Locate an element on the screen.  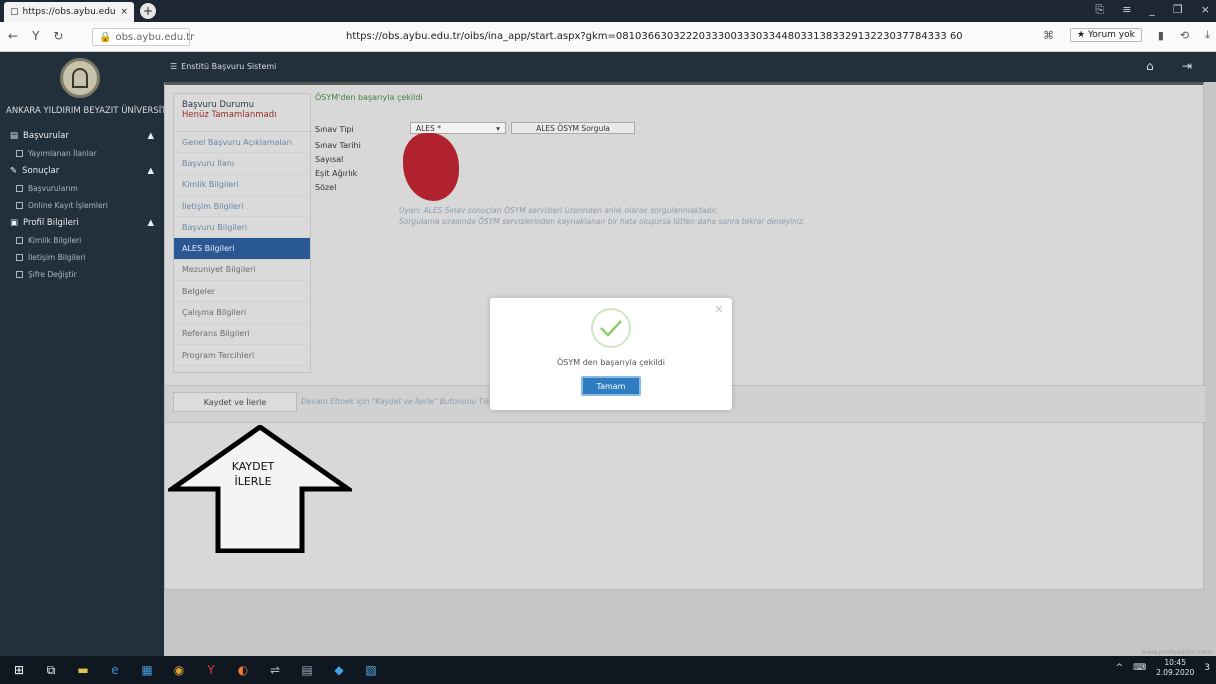
new-tab-button: + is located at coordinates (148, 11).